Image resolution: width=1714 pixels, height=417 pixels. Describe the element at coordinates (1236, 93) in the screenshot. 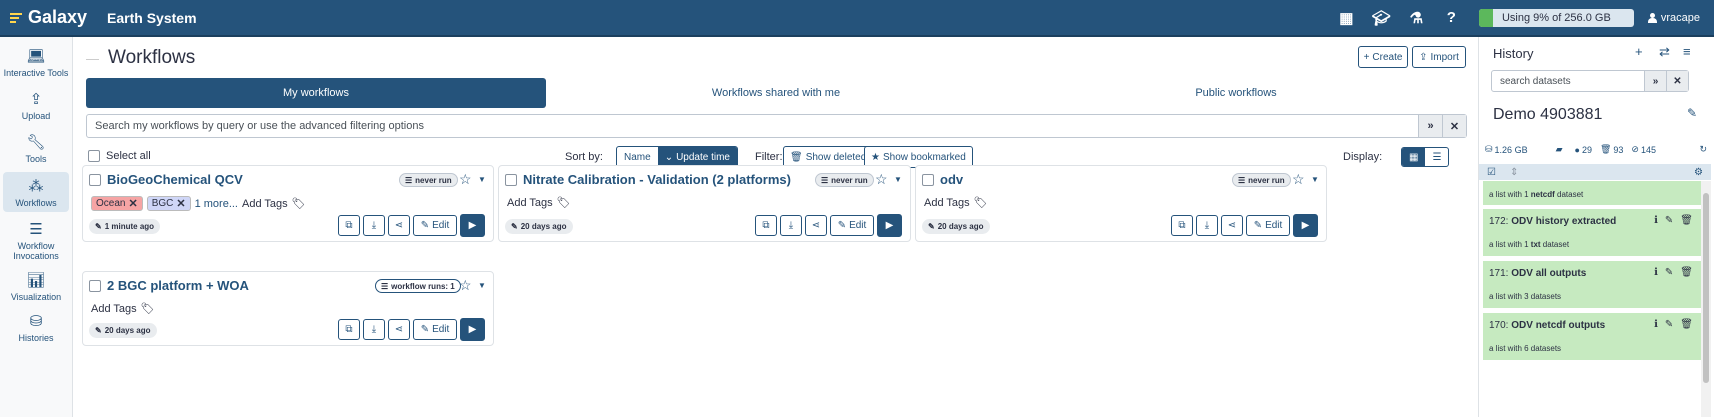

I see `tab-public-workflows: Public workflows` at that location.